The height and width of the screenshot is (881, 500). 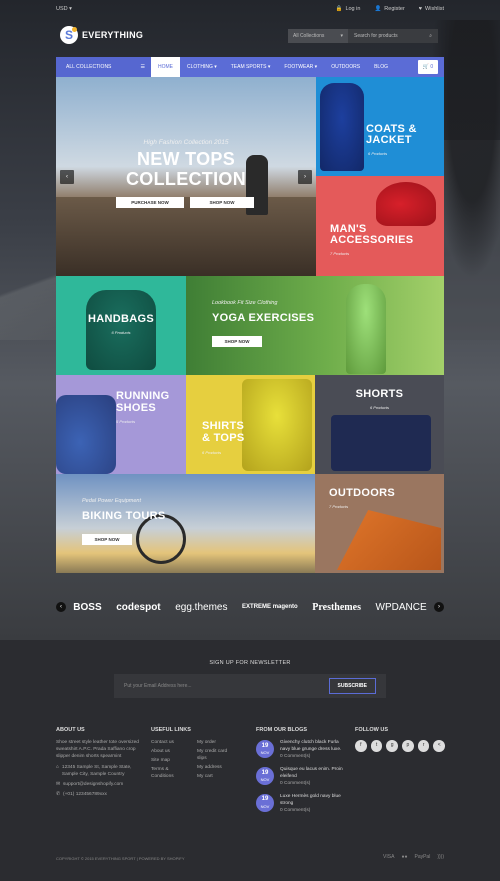 I want to click on footer-link: My address, so click(x=217, y=768).